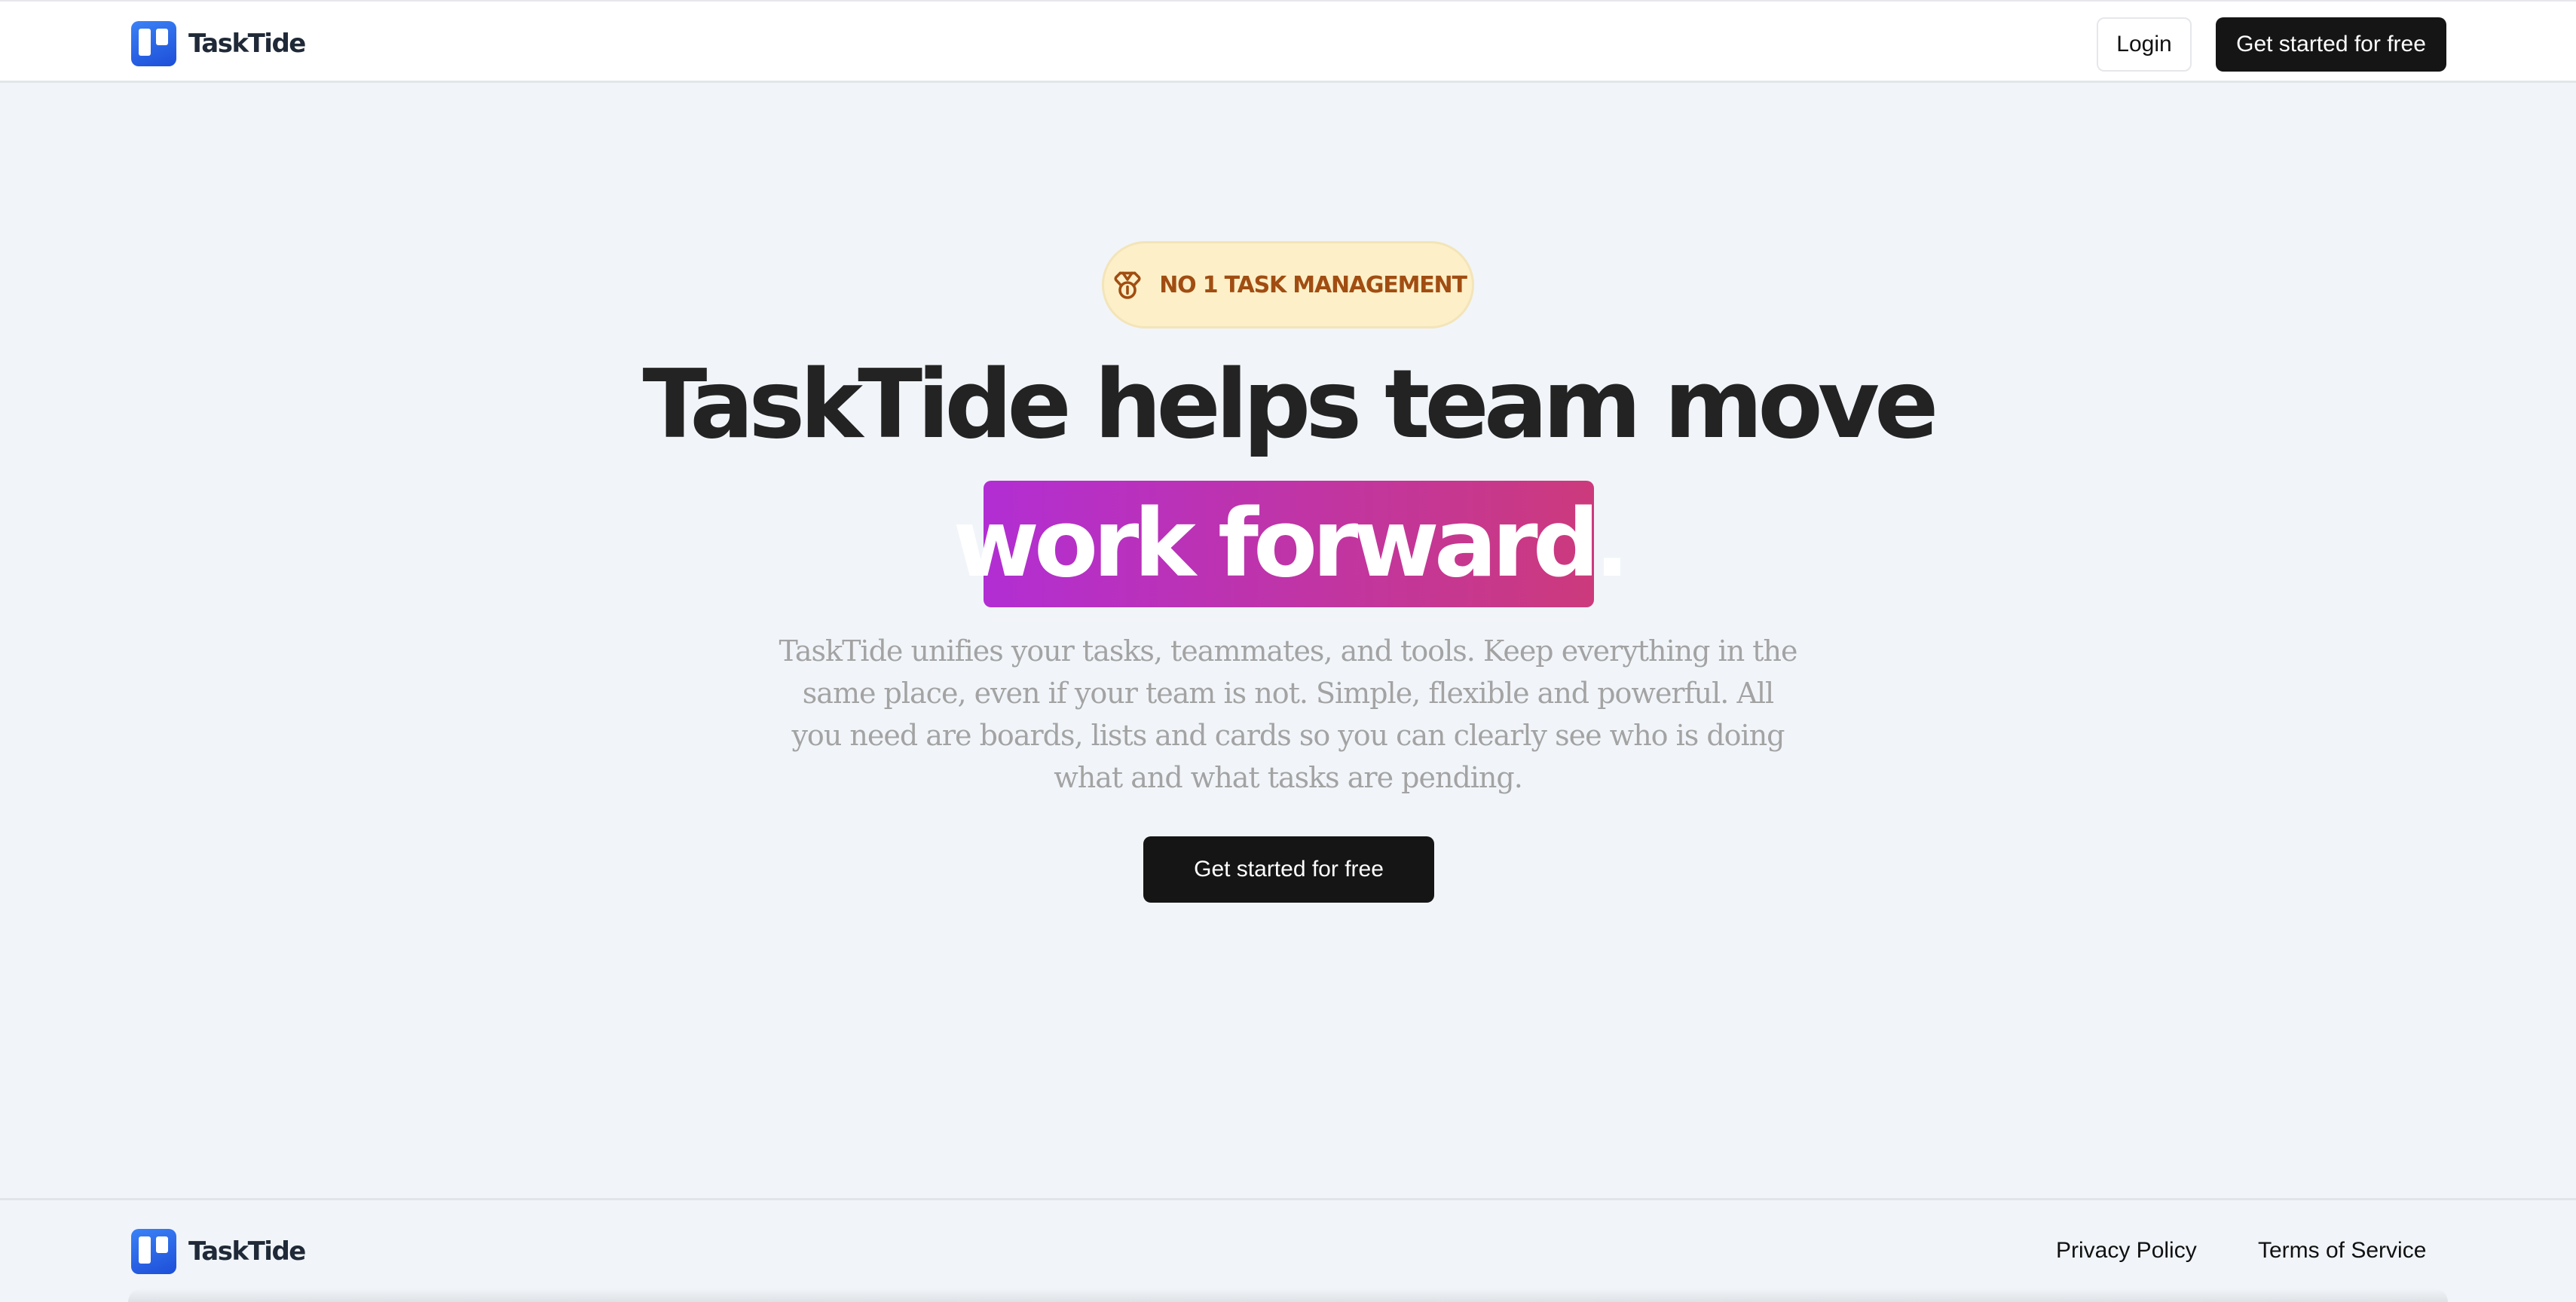  I want to click on privacy-policy-link: Privacy Policy, so click(2126, 1251).